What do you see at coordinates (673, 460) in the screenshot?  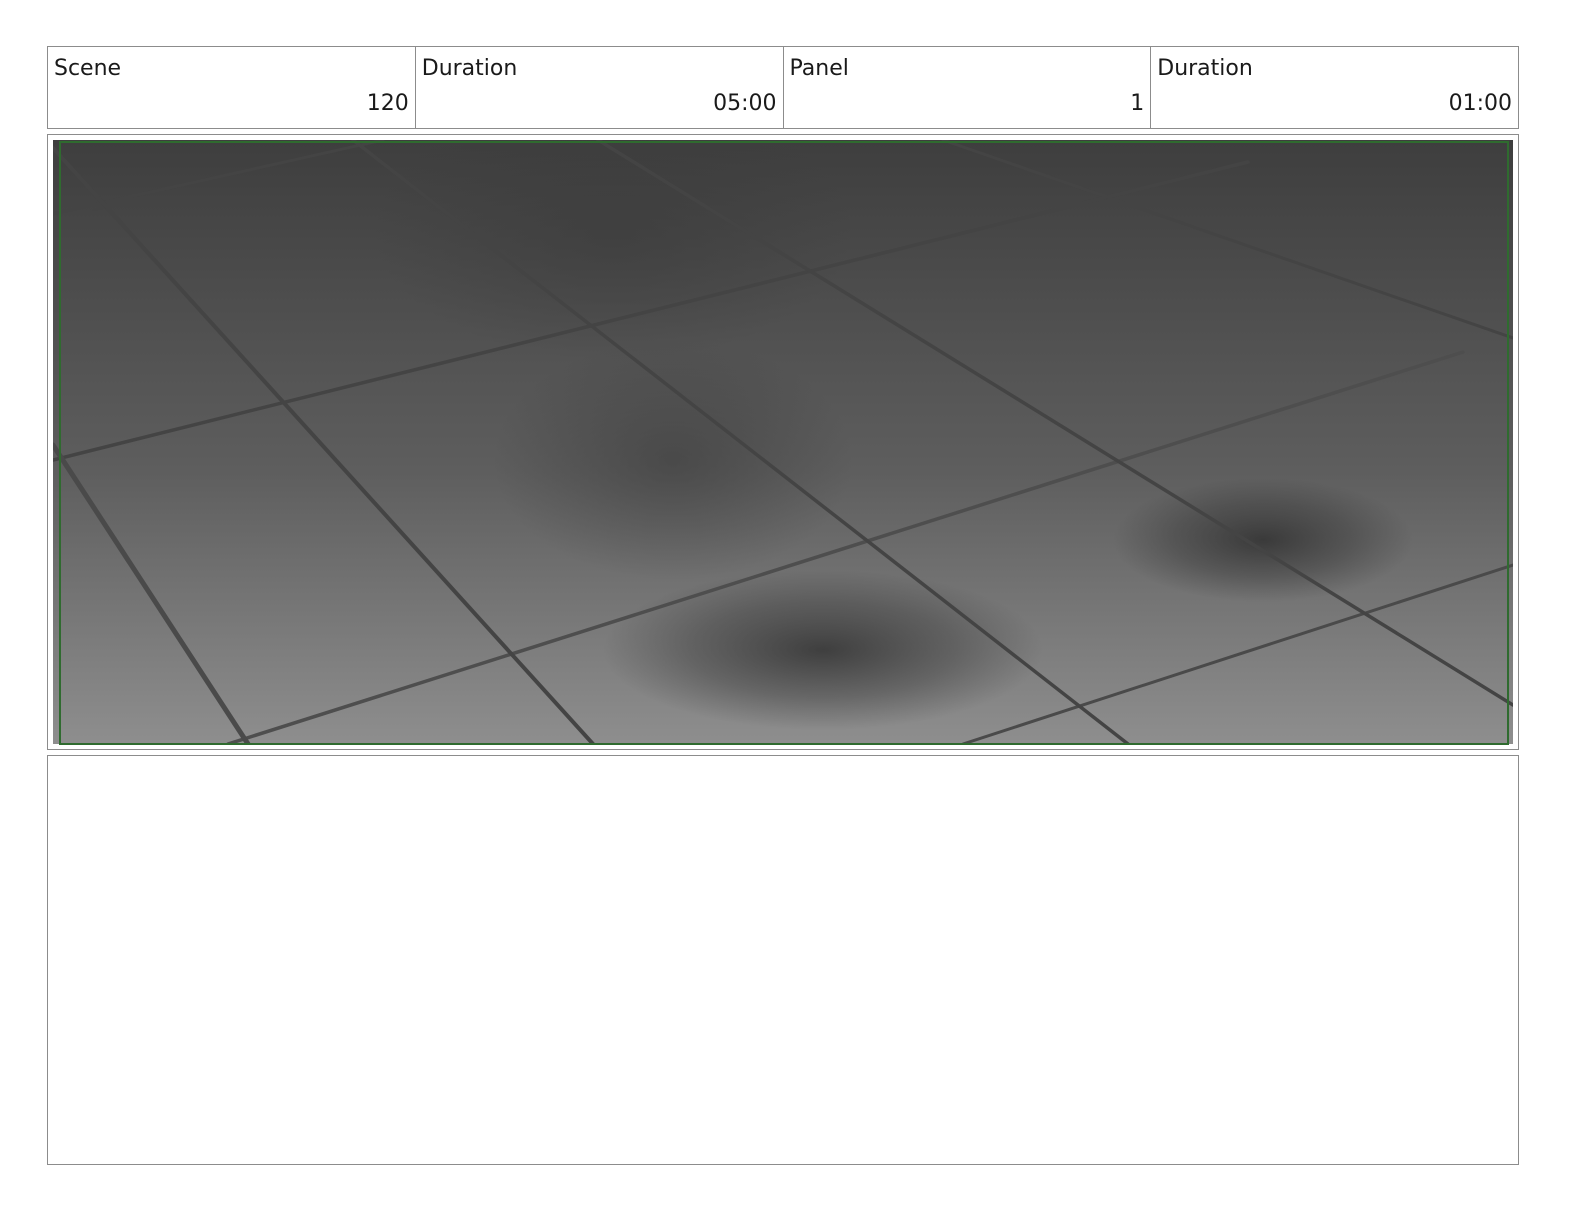 I see `dark-area` at bounding box center [673, 460].